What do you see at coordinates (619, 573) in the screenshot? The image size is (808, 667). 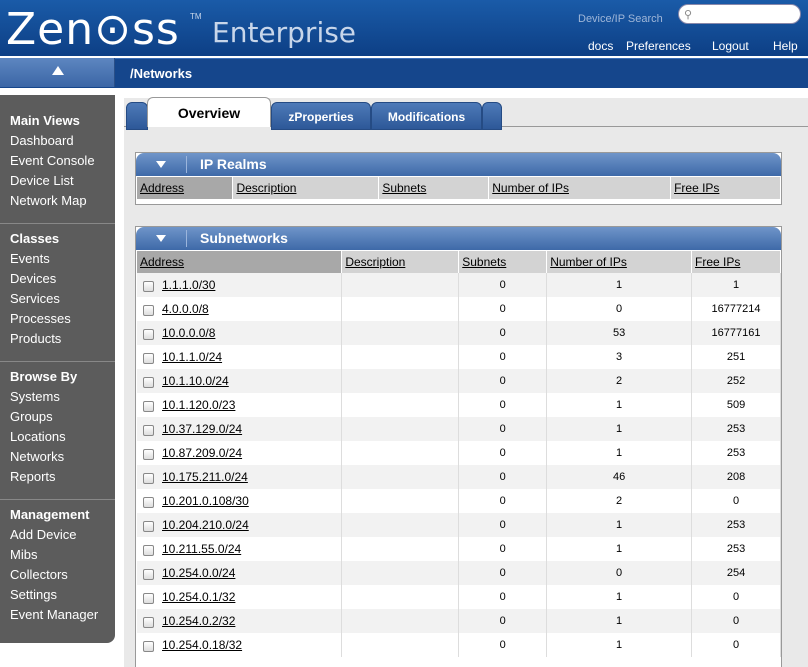 I see `number-of-ips-cell: 0` at bounding box center [619, 573].